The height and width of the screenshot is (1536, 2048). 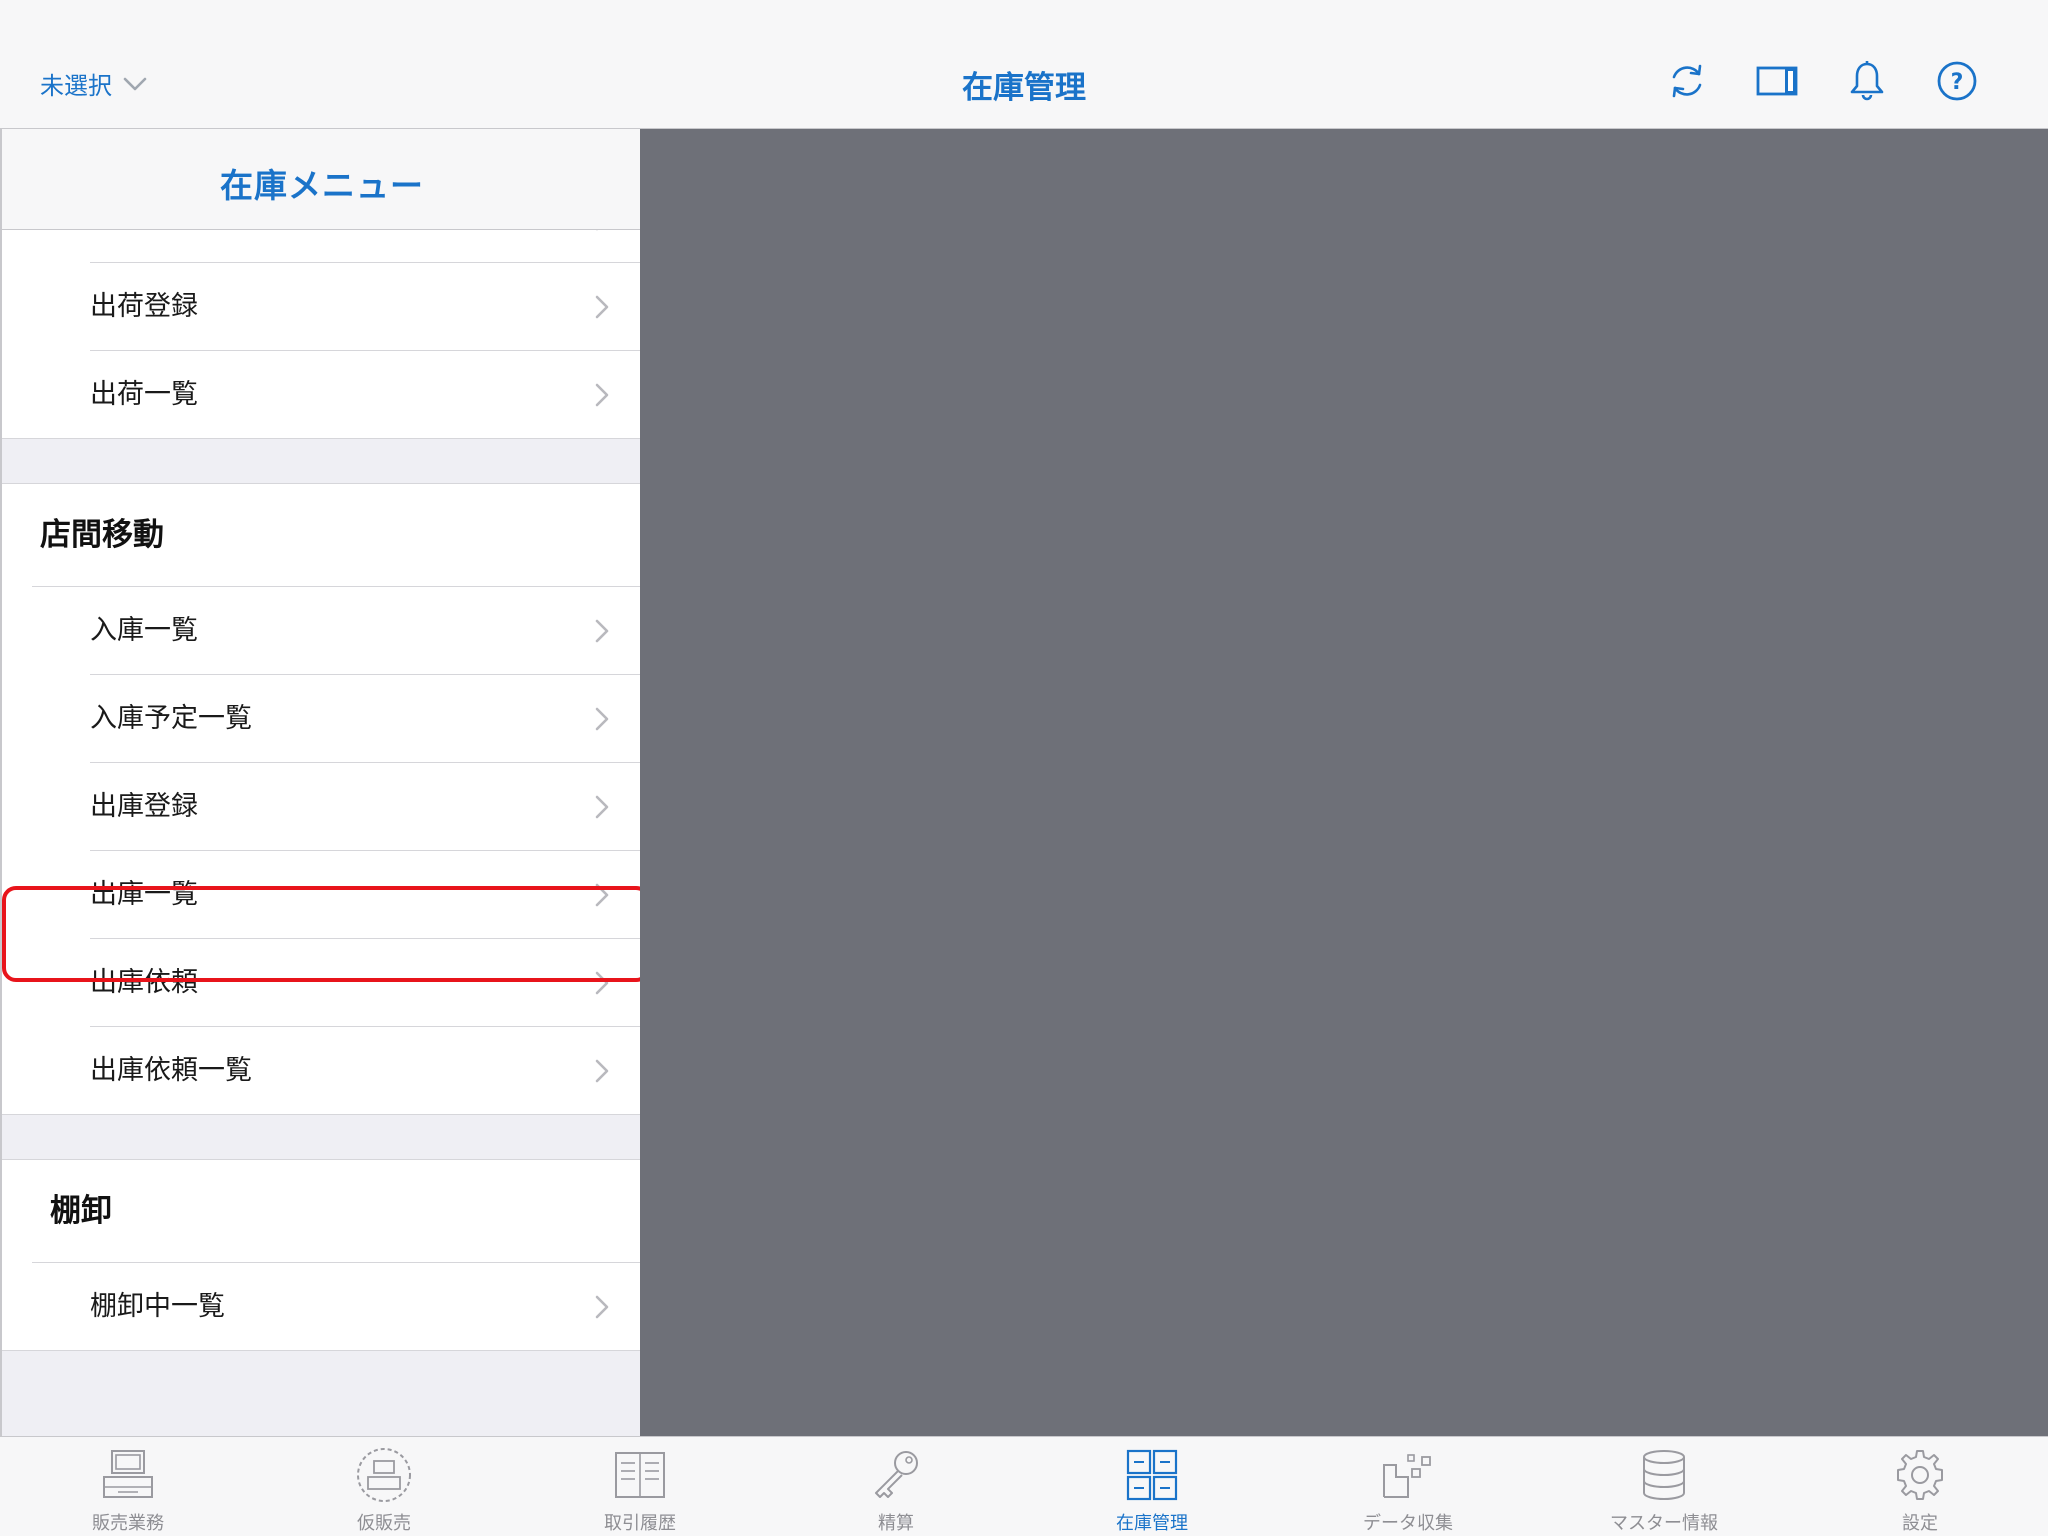 I want to click on menu-item-label: 出庫依頼, so click(x=144, y=982).